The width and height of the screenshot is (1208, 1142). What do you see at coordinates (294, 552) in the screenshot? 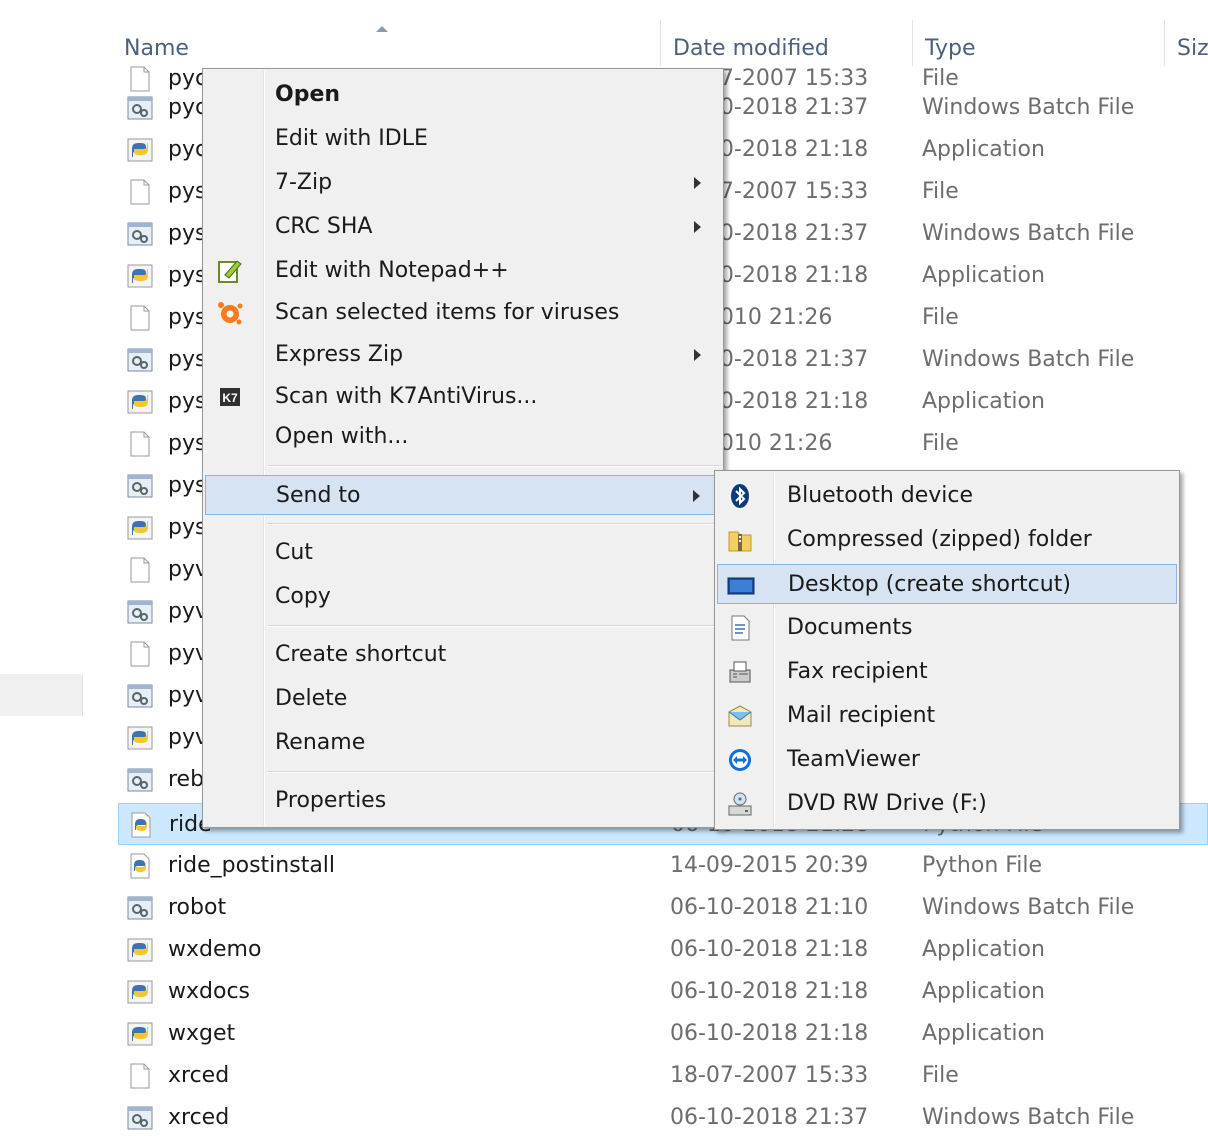
I see `menu-item-label: Cut` at bounding box center [294, 552].